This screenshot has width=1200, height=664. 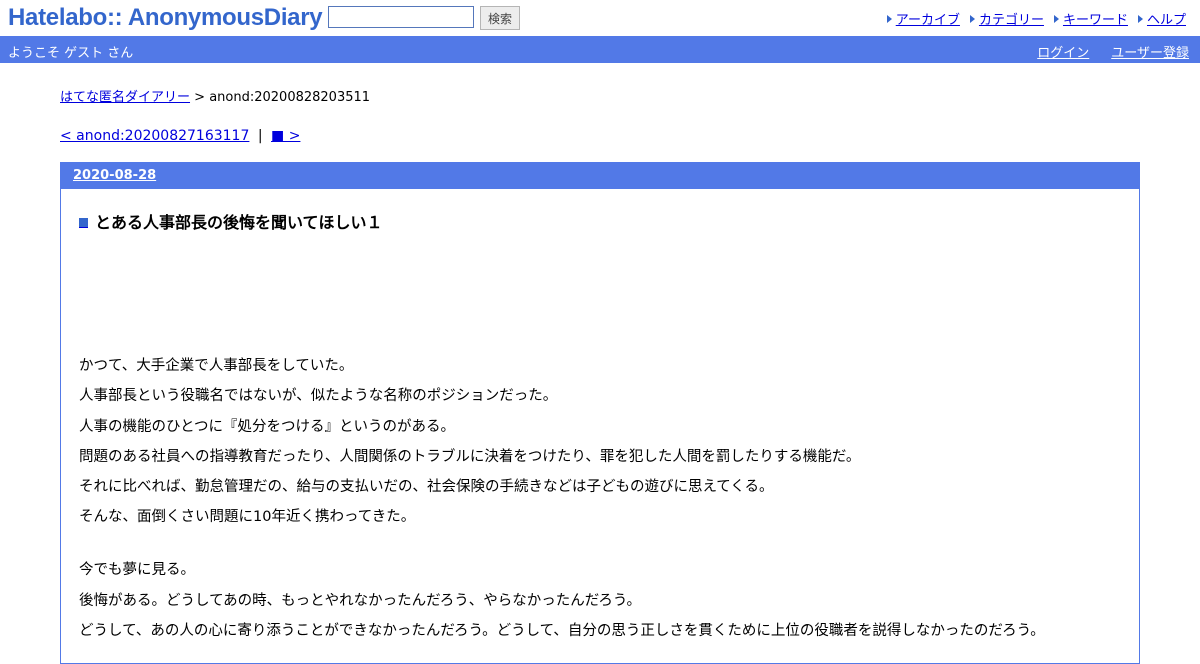 What do you see at coordinates (1011, 18) in the screenshot?
I see `nav-category-link: カテゴリー` at bounding box center [1011, 18].